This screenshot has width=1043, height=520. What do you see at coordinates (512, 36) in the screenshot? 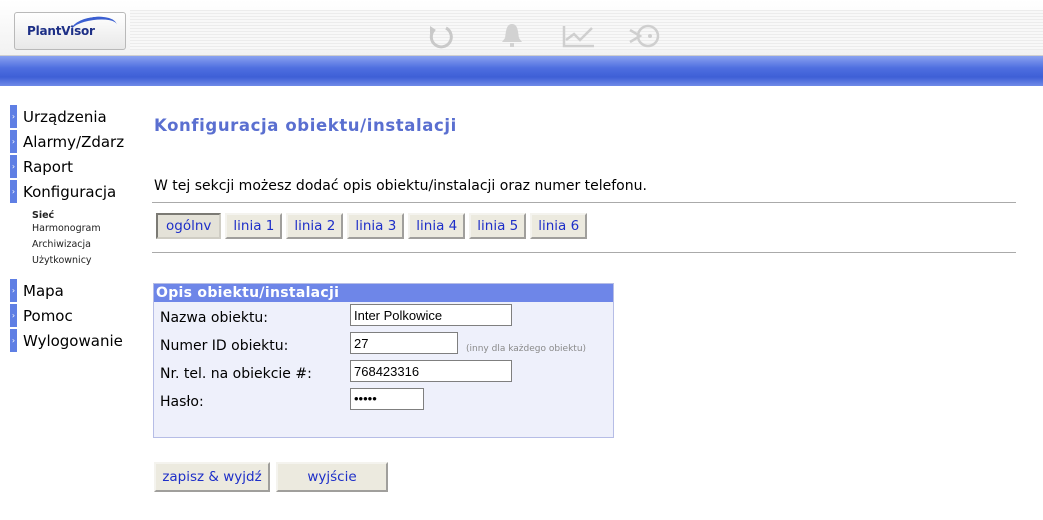
I see `alarm-bell-icon` at bounding box center [512, 36].